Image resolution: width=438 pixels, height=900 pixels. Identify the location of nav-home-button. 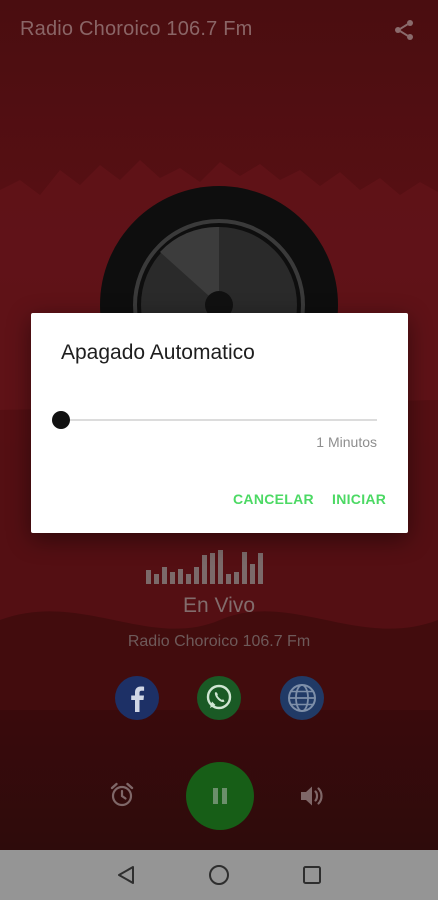
(219, 875).